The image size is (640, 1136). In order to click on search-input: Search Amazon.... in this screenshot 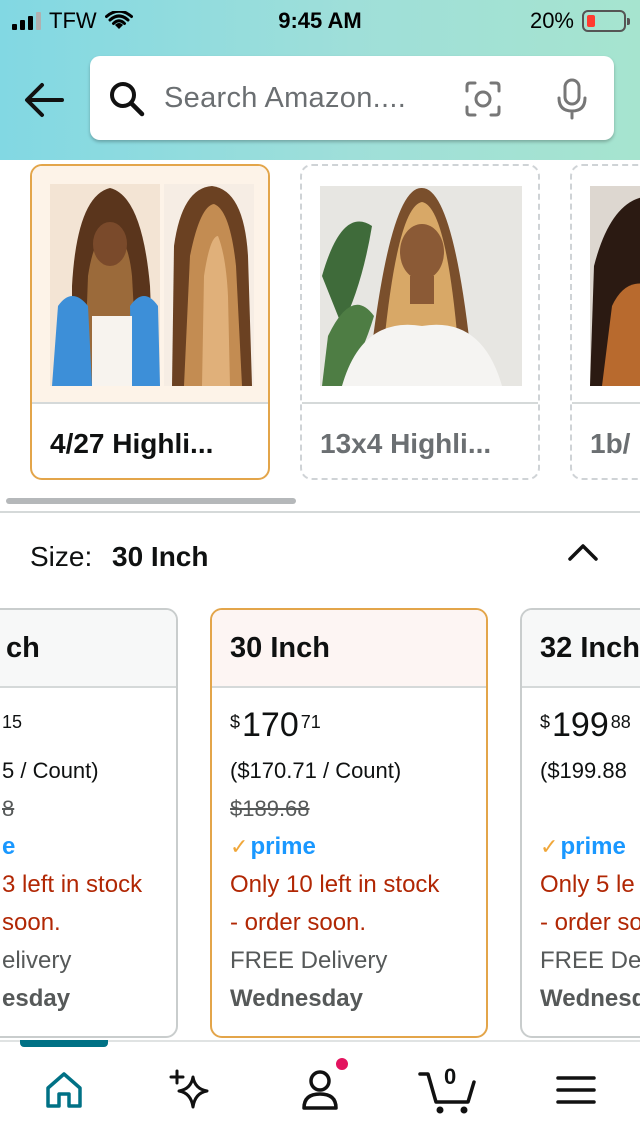, I will do `click(285, 98)`.